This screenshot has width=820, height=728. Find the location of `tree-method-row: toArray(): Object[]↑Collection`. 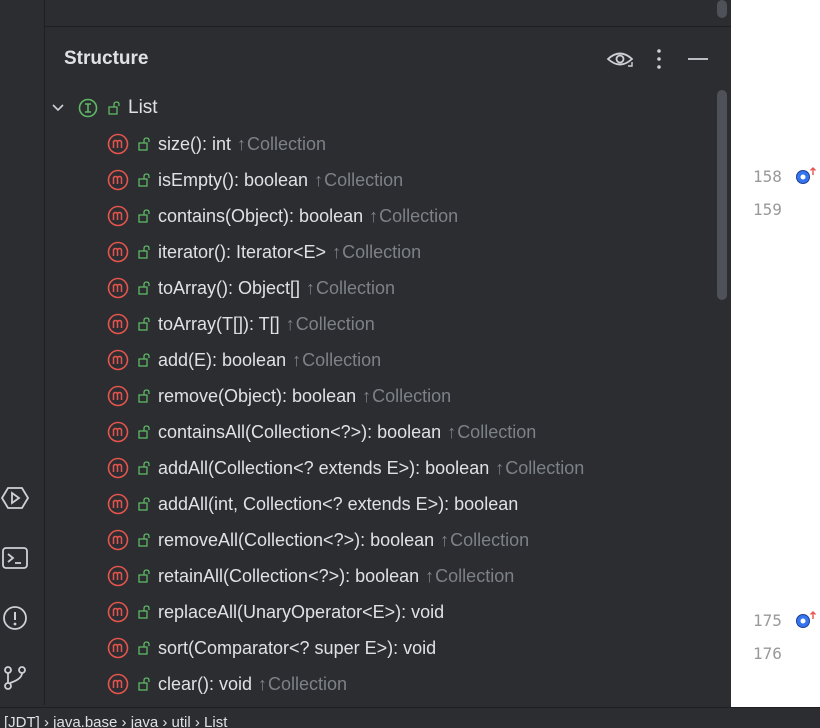

tree-method-row: toArray(): Object[]↑Collection is located at coordinates (381, 288).